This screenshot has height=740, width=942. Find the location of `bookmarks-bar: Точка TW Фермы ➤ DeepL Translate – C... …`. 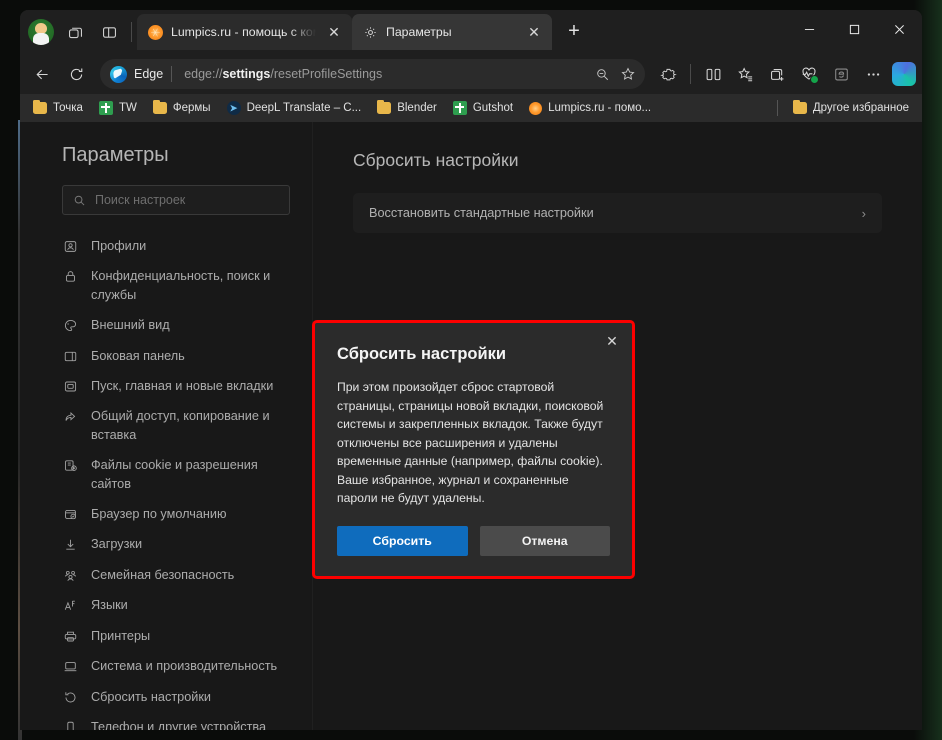

bookmarks-bar: Точка TW Фермы ➤ DeepL Translate – C... … is located at coordinates (471, 108).